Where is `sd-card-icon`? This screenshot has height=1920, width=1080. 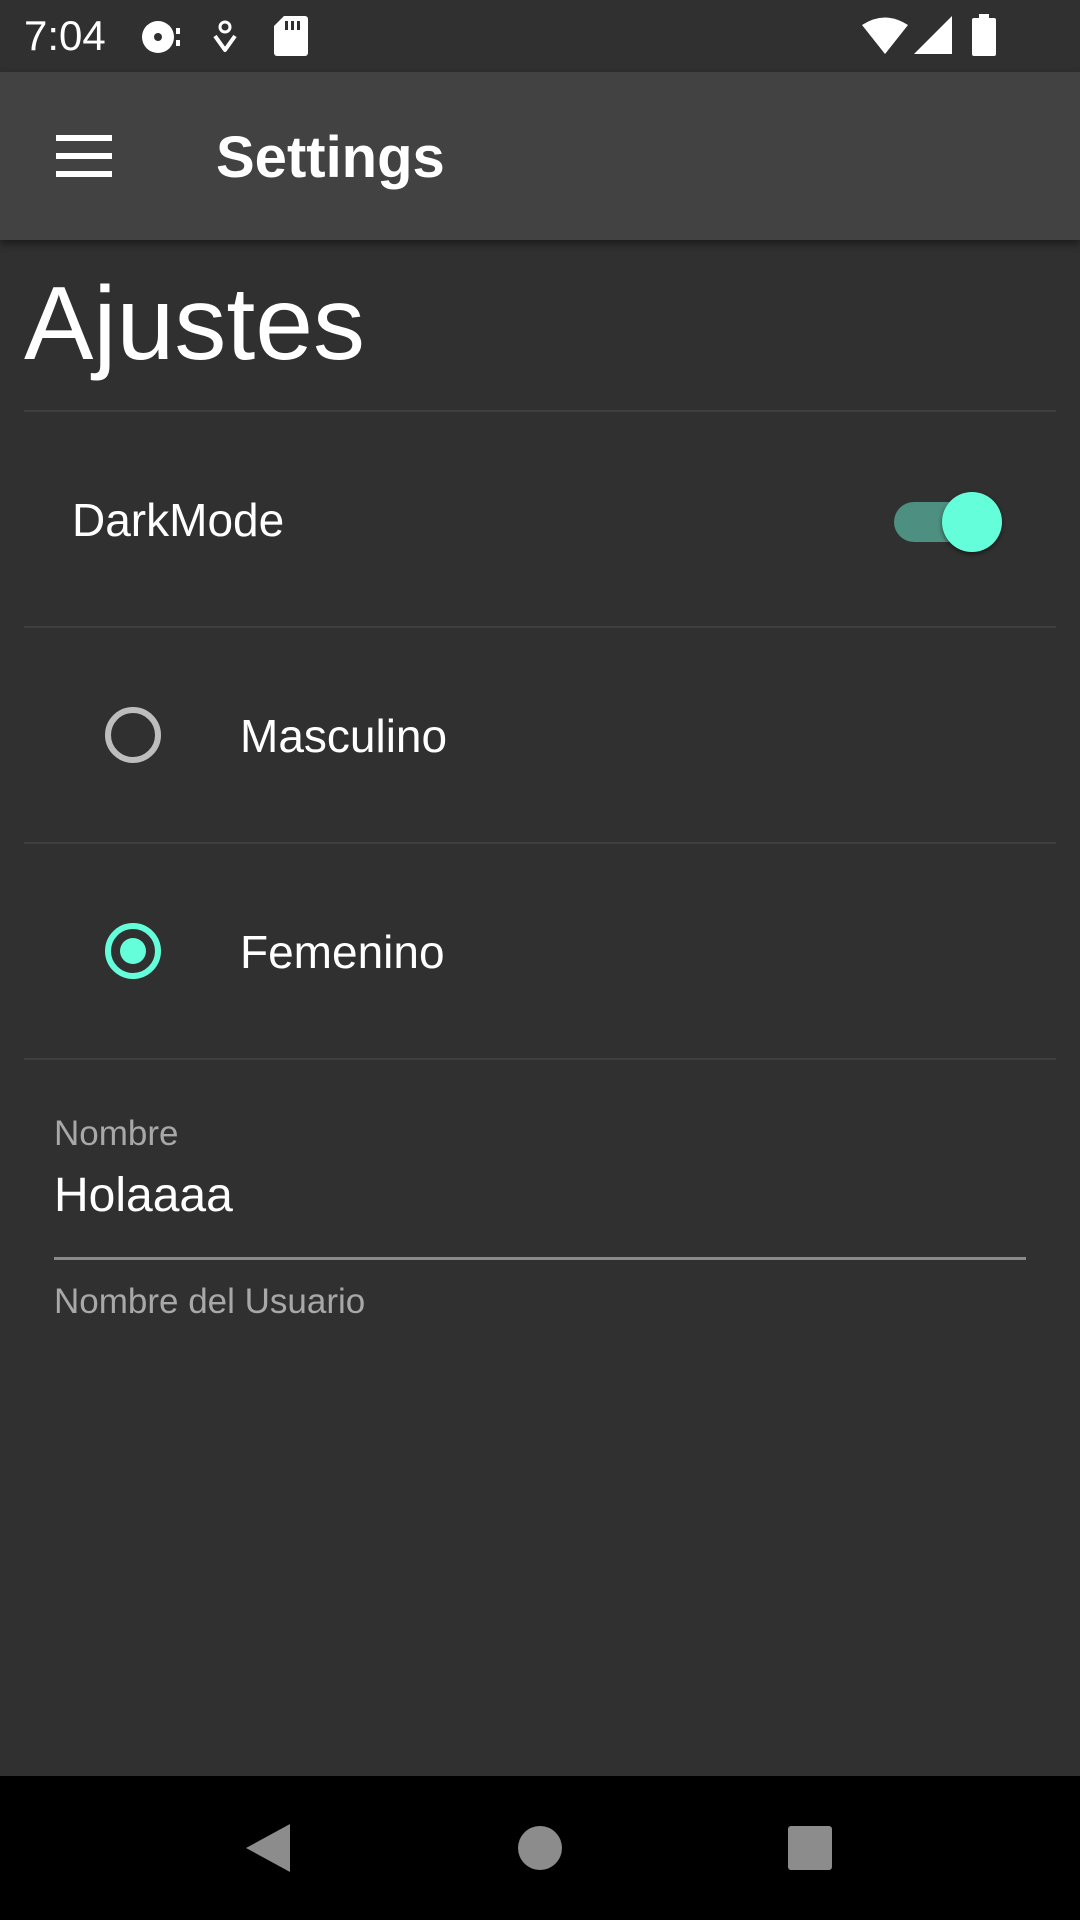 sd-card-icon is located at coordinates (291, 36).